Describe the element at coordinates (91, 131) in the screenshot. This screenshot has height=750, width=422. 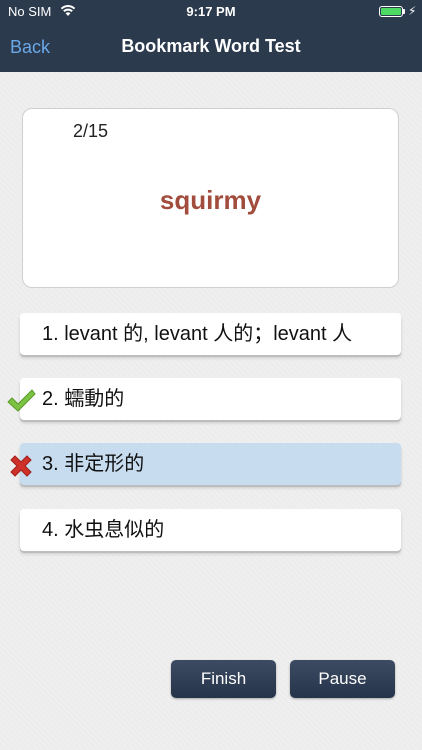
I see `question-progress: 2/15` at that location.